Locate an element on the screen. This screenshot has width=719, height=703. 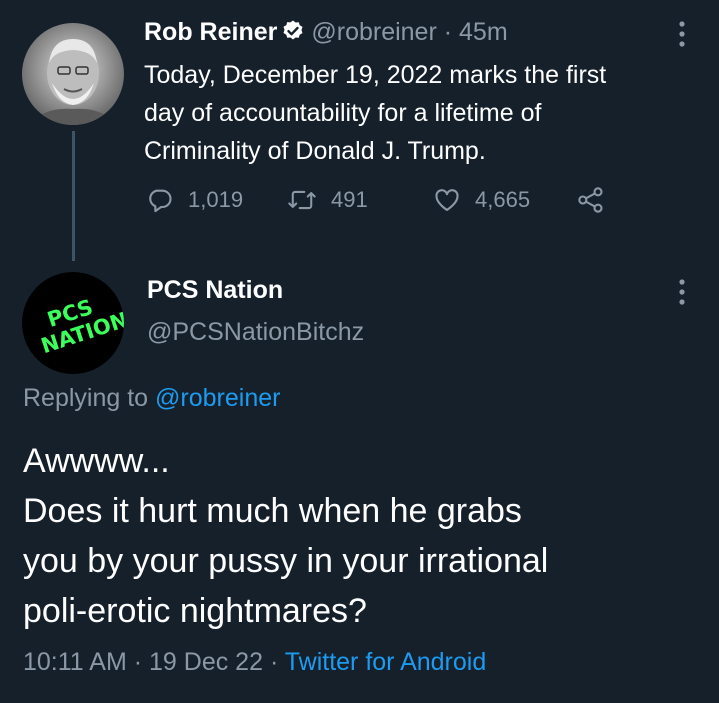
reply-text-line: you by your pussy in your irrational is located at coordinates (286, 561).